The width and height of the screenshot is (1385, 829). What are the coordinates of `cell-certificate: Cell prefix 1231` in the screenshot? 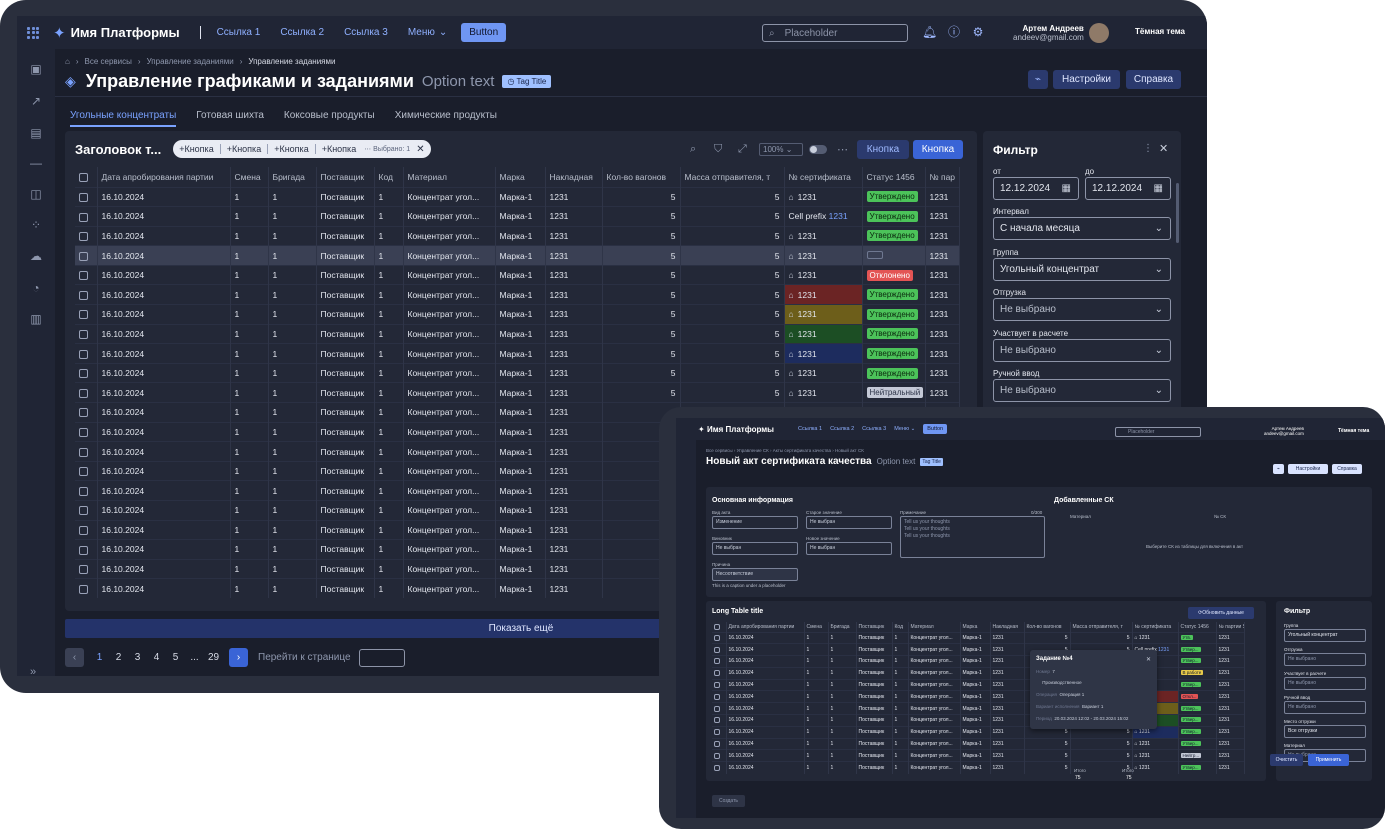 It's located at (823, 216).